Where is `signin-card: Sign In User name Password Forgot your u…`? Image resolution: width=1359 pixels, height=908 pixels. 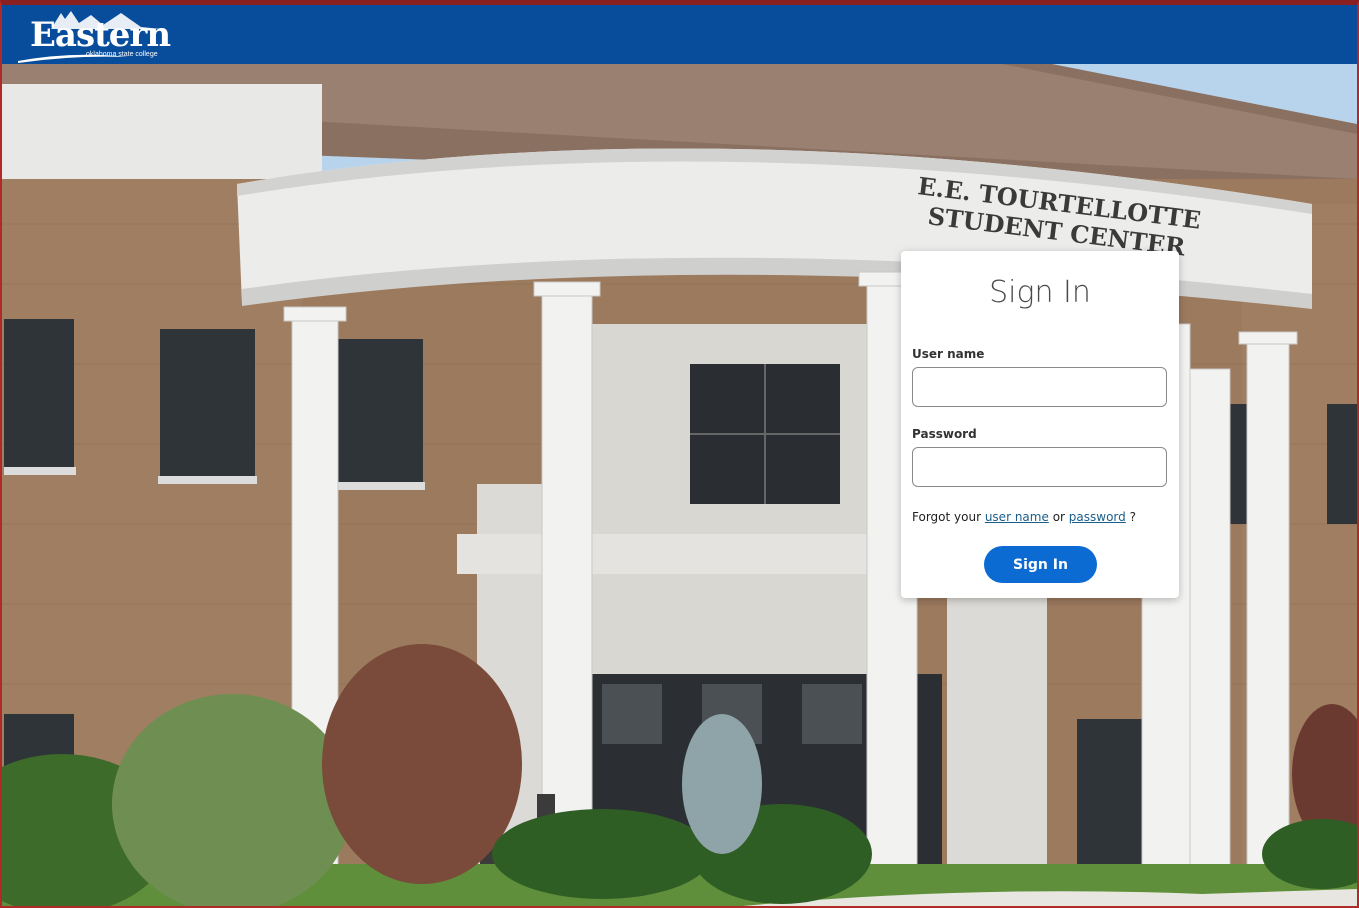 signin-card: Sign In User name Password Forgot your u… is located at coordinates (1040, 424).